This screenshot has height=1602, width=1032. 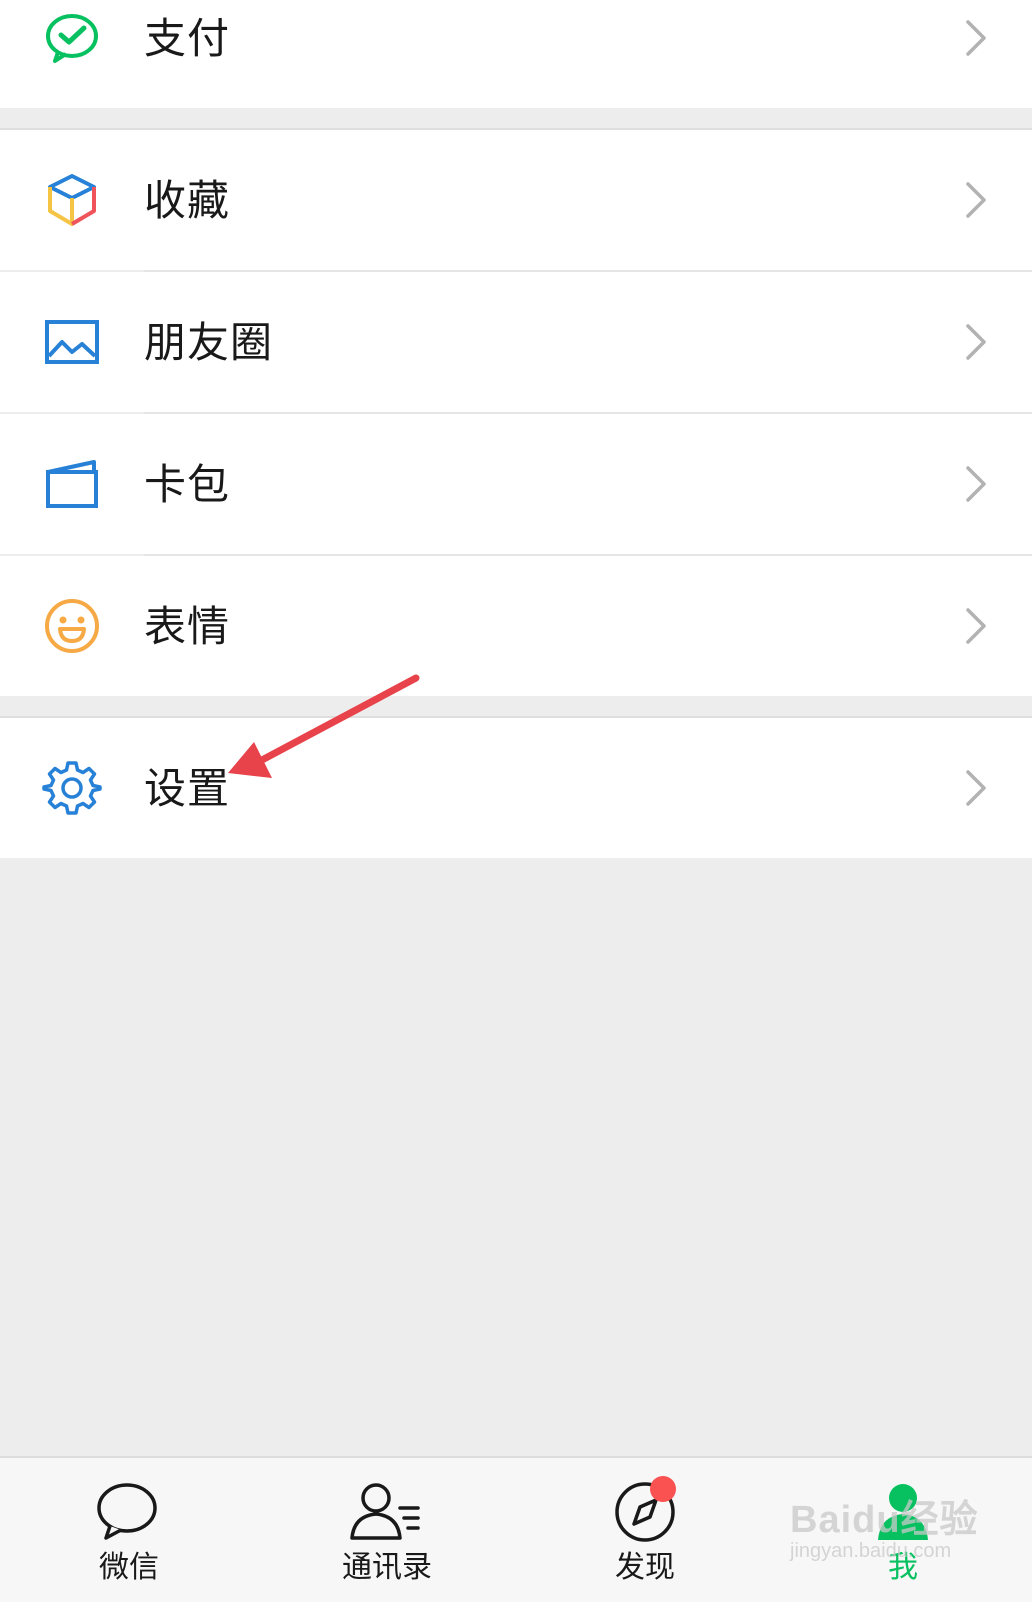 I want to click on menu-item-card-pack-label: 卡包, so click(x=187, y=484).